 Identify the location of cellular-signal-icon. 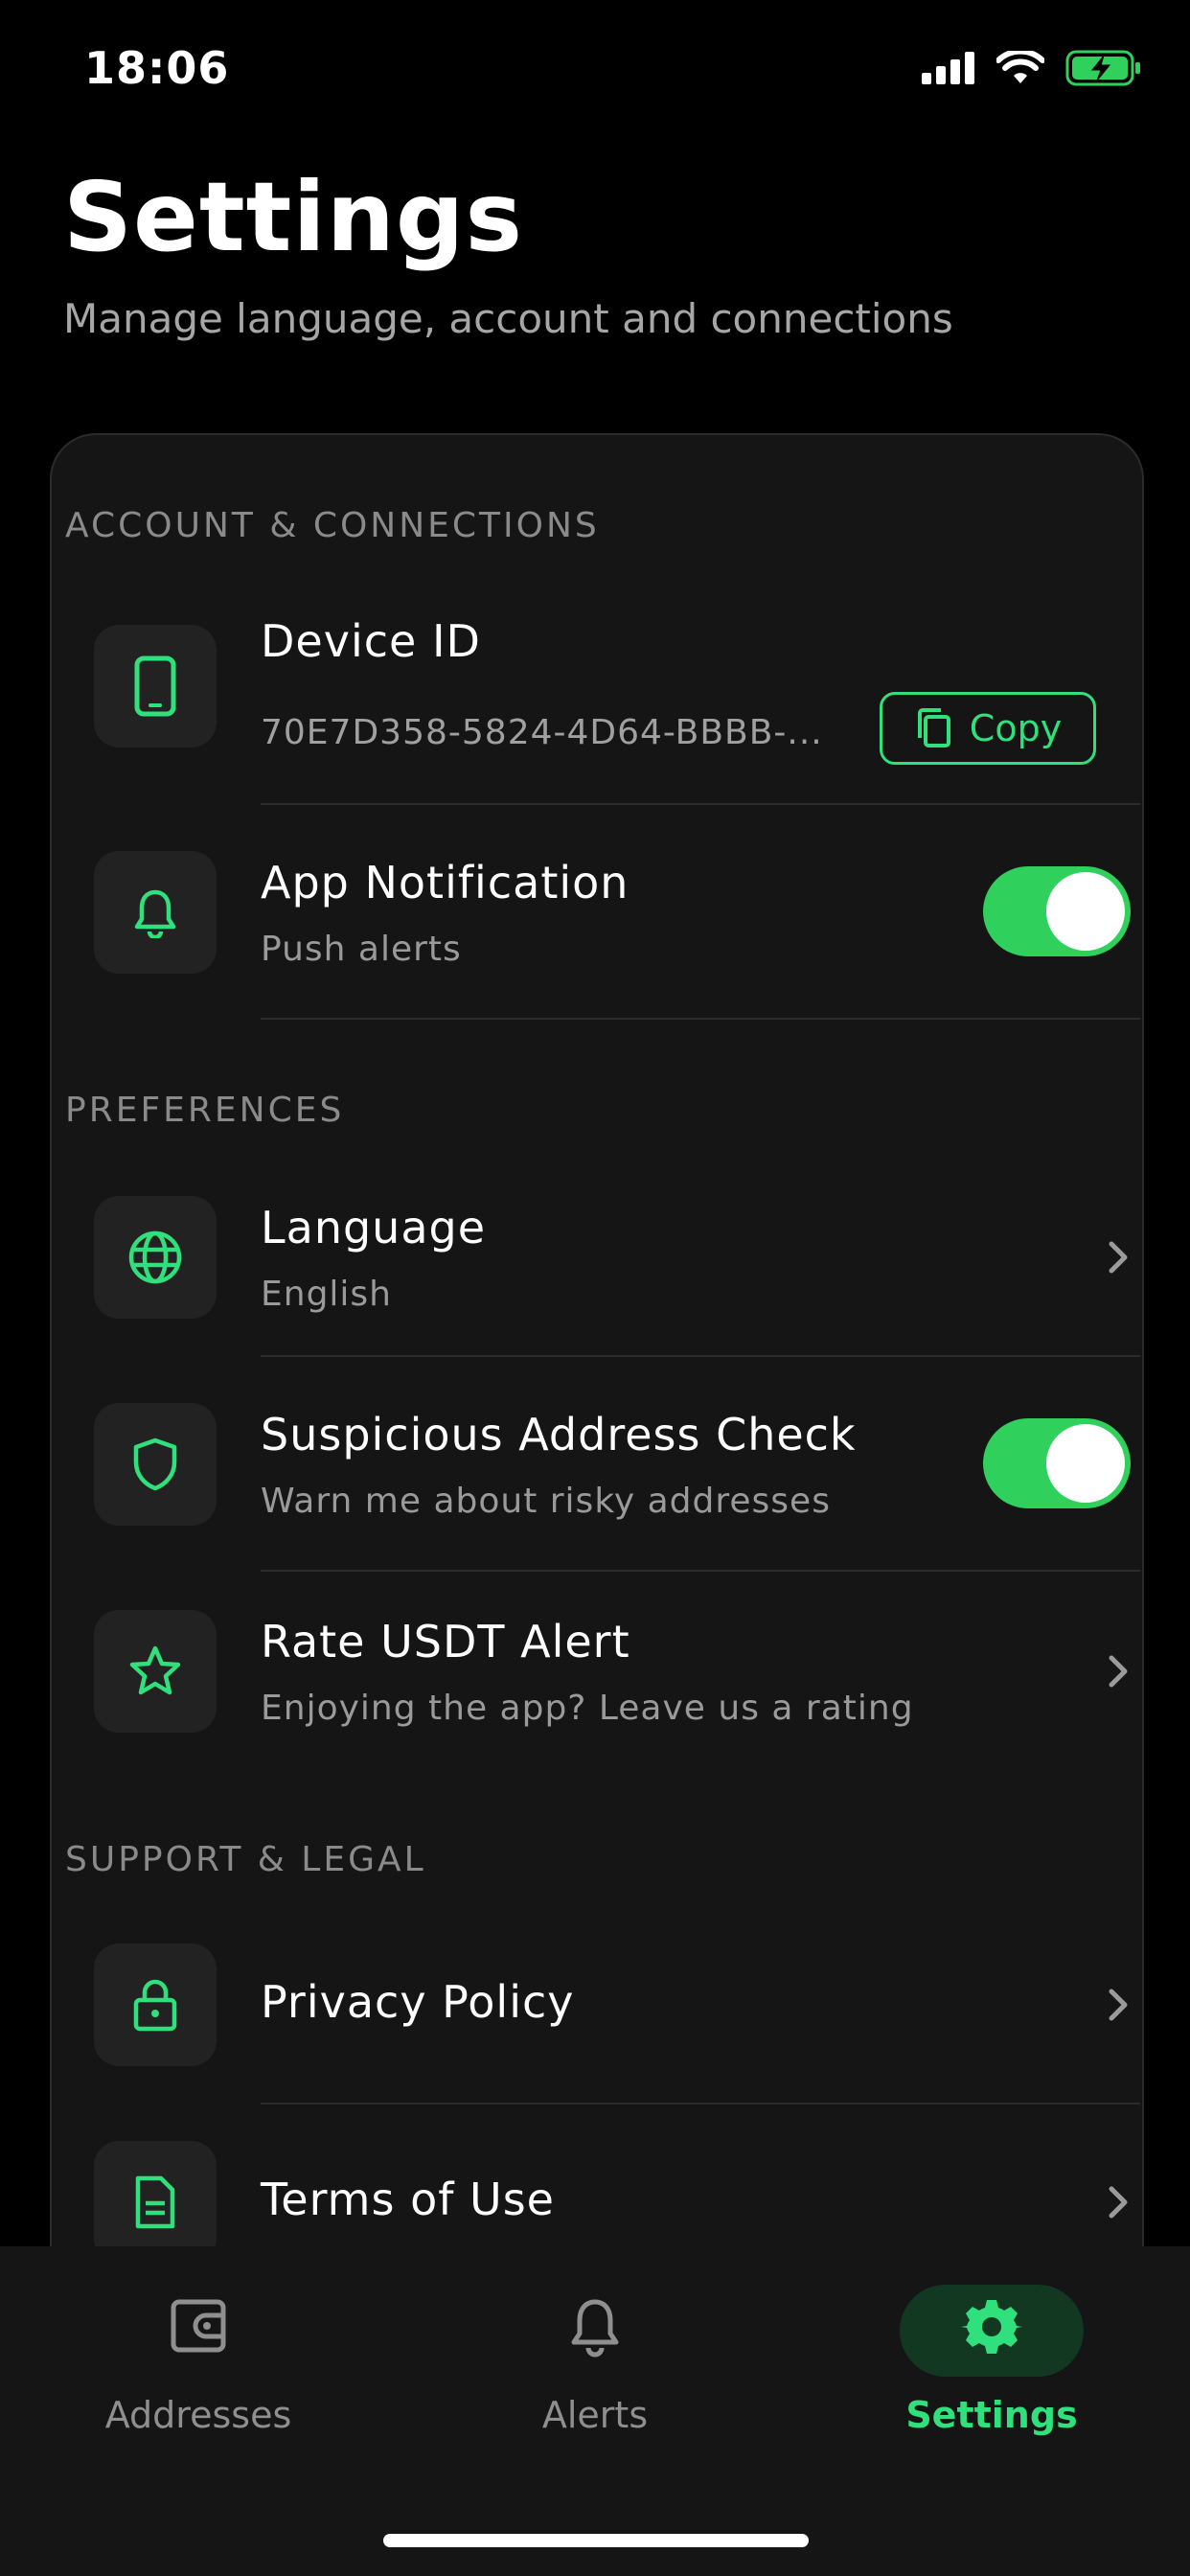
(948, 68).